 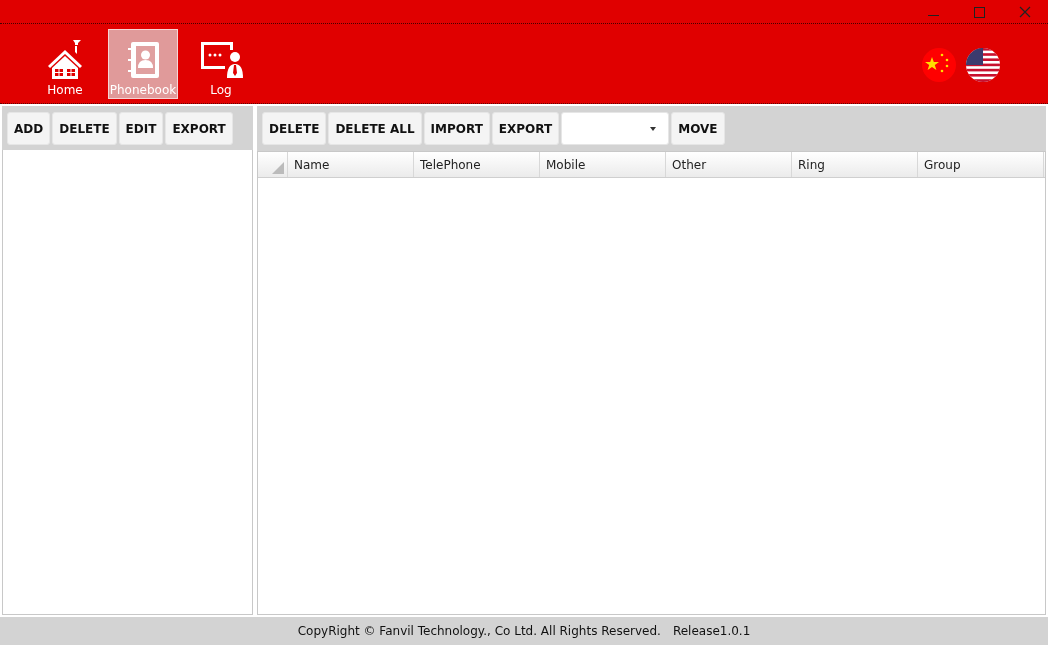 I want to click on column-header: Mobile, so click(x=603, y=164).